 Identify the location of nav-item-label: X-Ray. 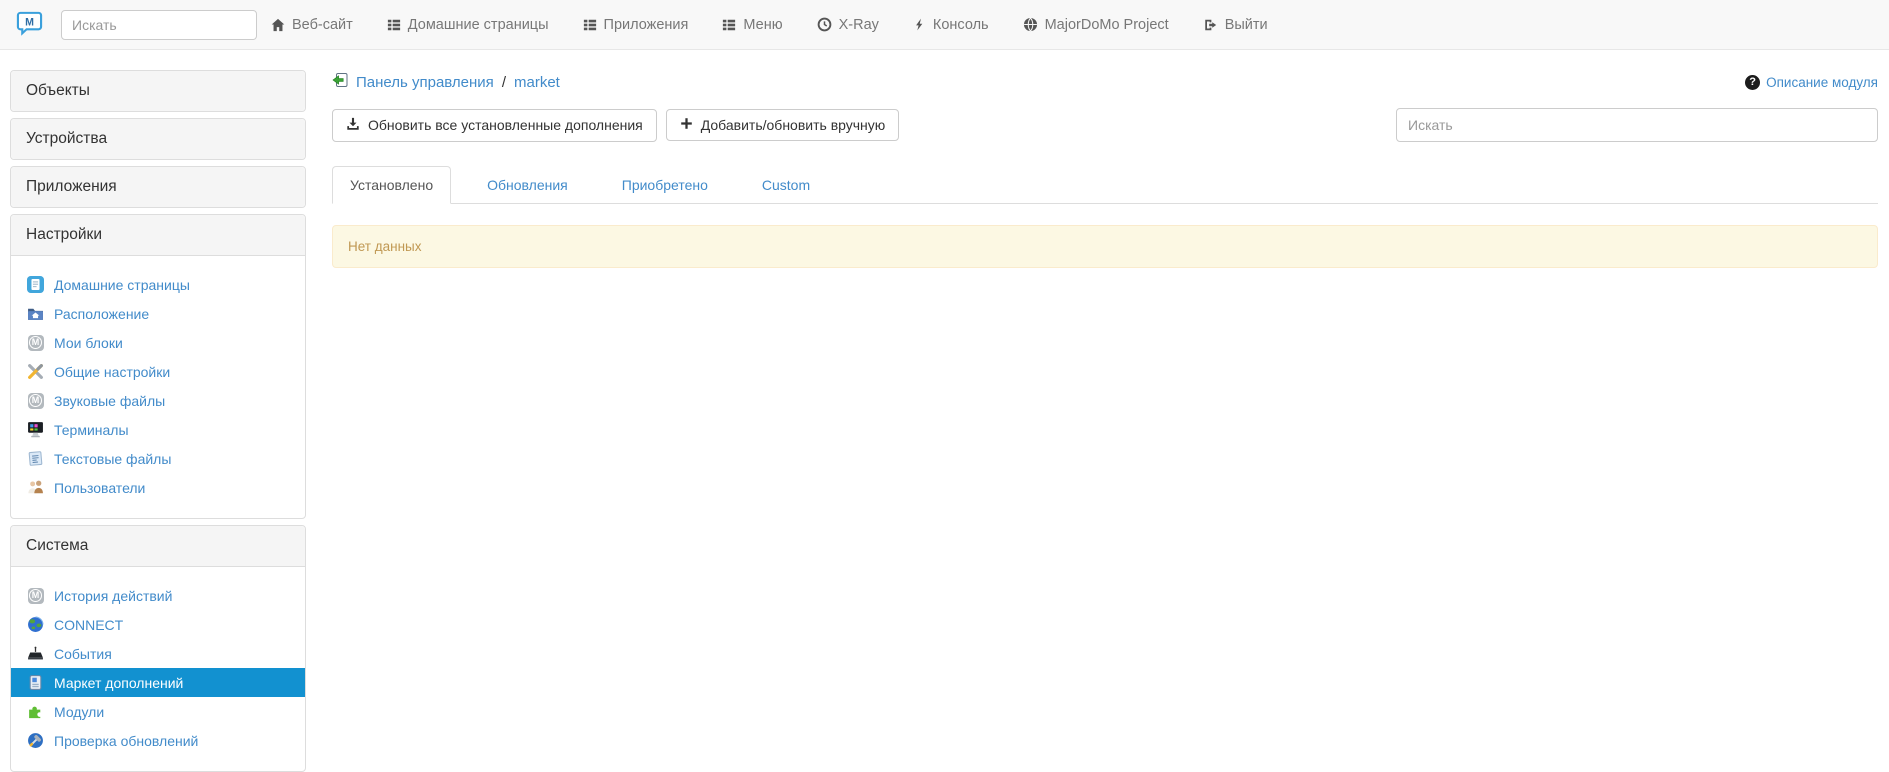
(858, 24).